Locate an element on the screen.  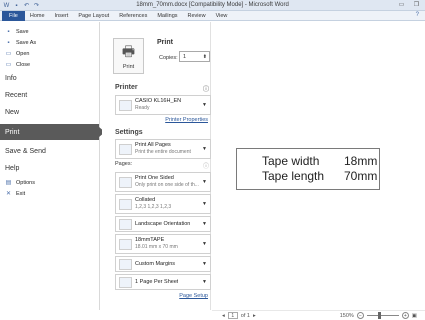
settings-title: Settings is located at coordinates (129, 132).